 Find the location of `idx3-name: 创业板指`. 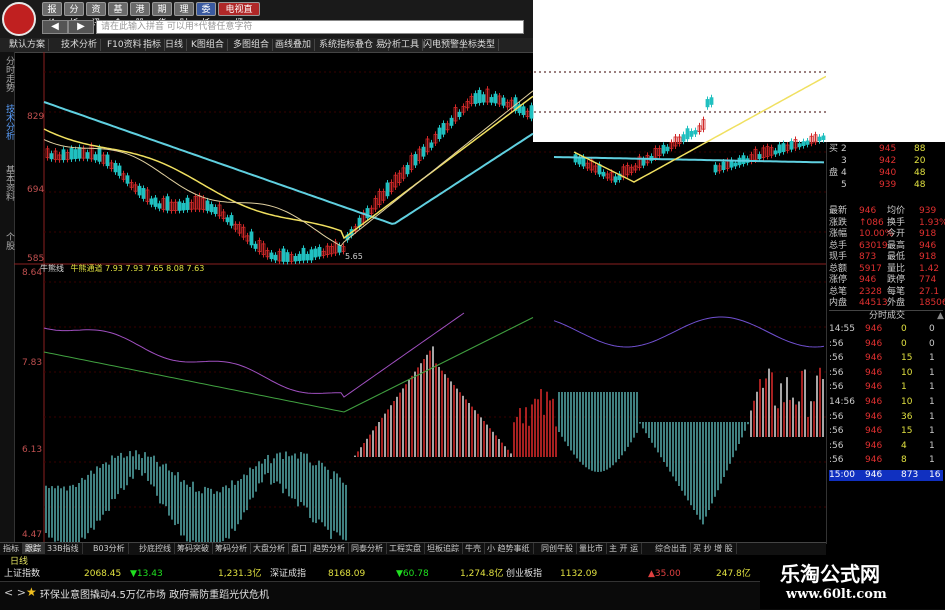

idx3-name: 创业板指 is located at coordinates (524, 574).